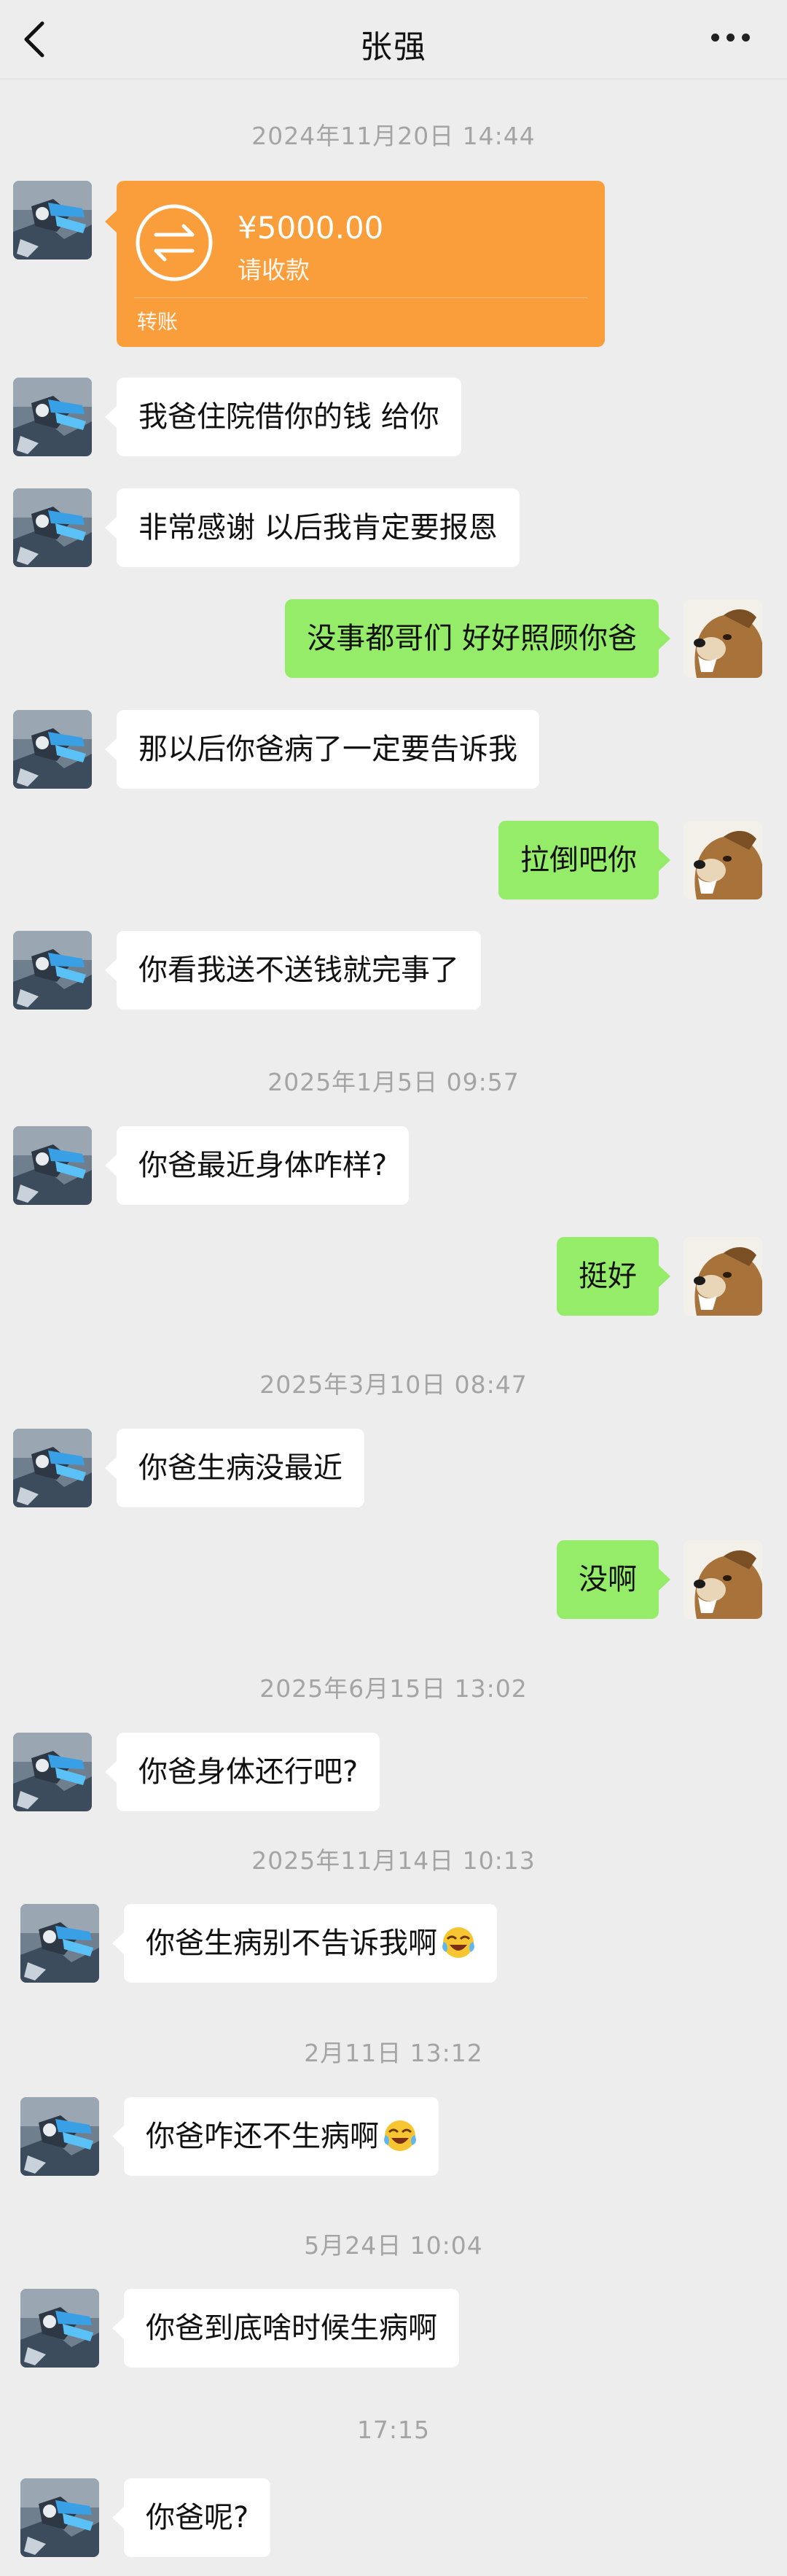  What do you see at coordinates (293, 970) in the screenshot?
I see `message-received: 你看我送不送钱就完事了` at bounding box center [293, 970].